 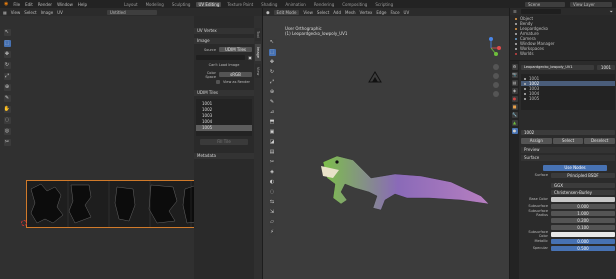 What do you see at coordinates (568, 140) in the screenshot?
I see `select-button: Select` at bounding box center [568, 140].